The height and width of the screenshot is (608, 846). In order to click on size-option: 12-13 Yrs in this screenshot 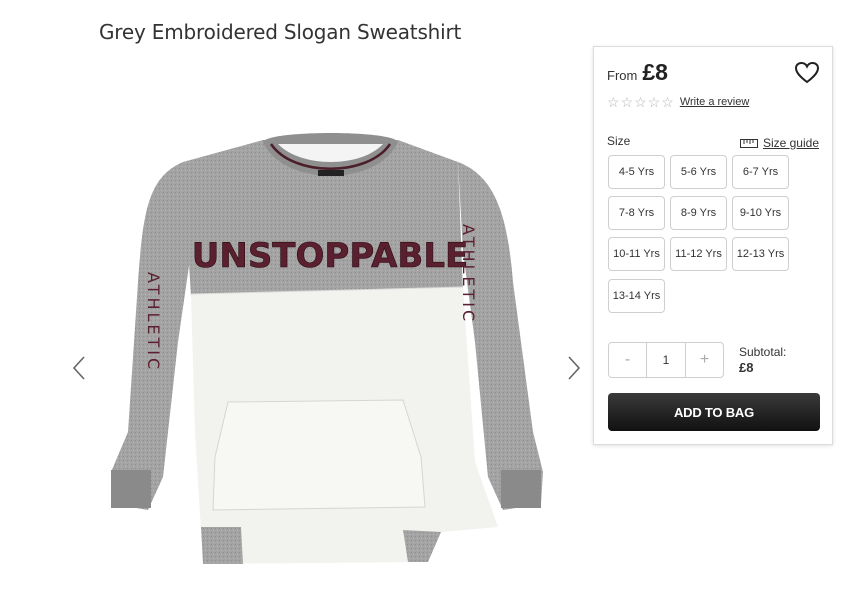, I will do `click(760, 254)`.